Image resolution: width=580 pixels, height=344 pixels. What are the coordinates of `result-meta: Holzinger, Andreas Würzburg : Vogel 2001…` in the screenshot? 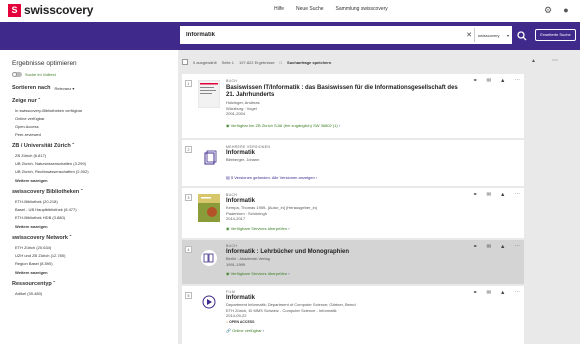 It's located at (346, 108).